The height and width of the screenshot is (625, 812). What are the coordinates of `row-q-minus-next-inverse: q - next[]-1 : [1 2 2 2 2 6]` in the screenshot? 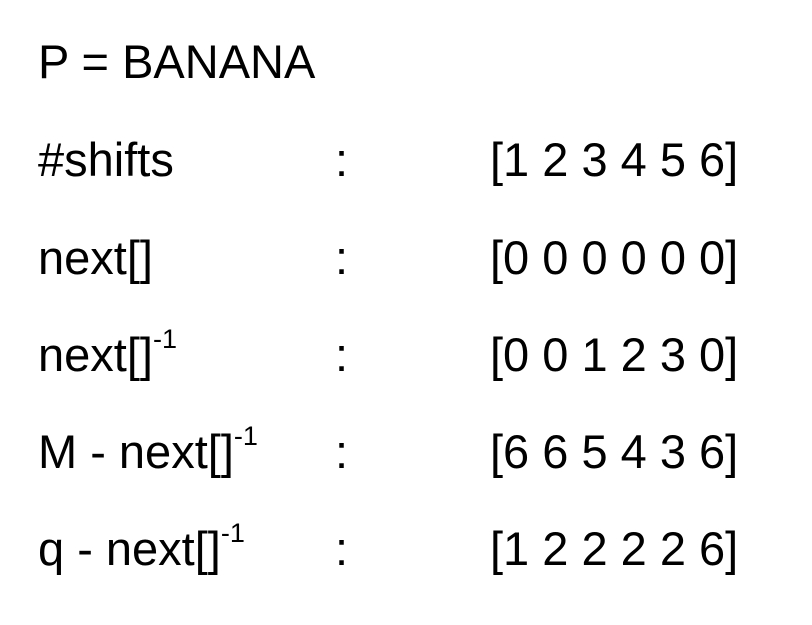 It's located at (406, 549).